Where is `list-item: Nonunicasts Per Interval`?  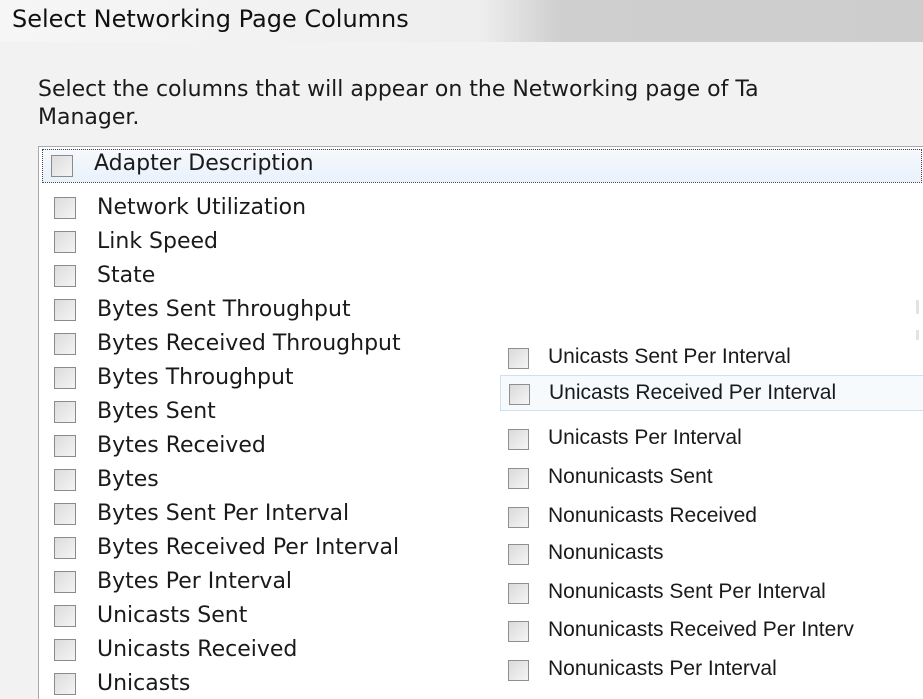
list-item: Nonunicasts Per Interval is located at coordinates (711, 669).